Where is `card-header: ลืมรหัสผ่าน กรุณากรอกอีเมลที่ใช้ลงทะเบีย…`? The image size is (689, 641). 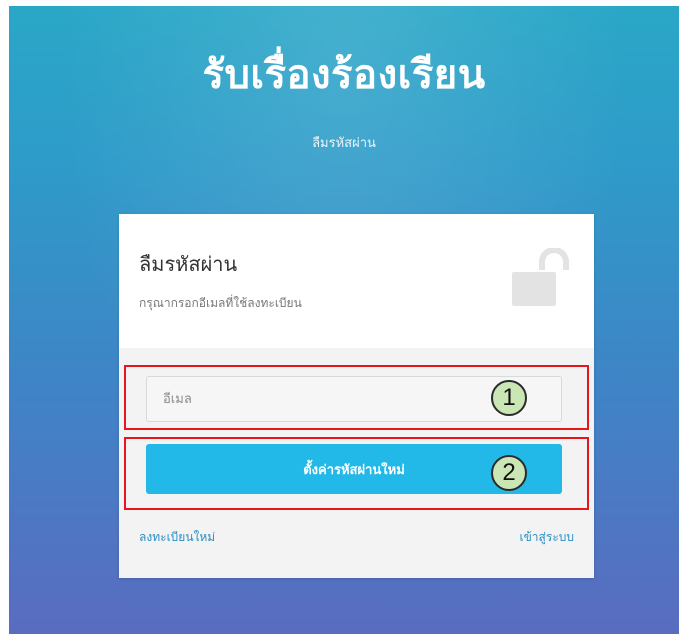 card-header: ลืมรหัสผ่าน กรุณากรอกอีเมลที่ใช้ลงทะเบีย… is located at coordinates (356, 281).